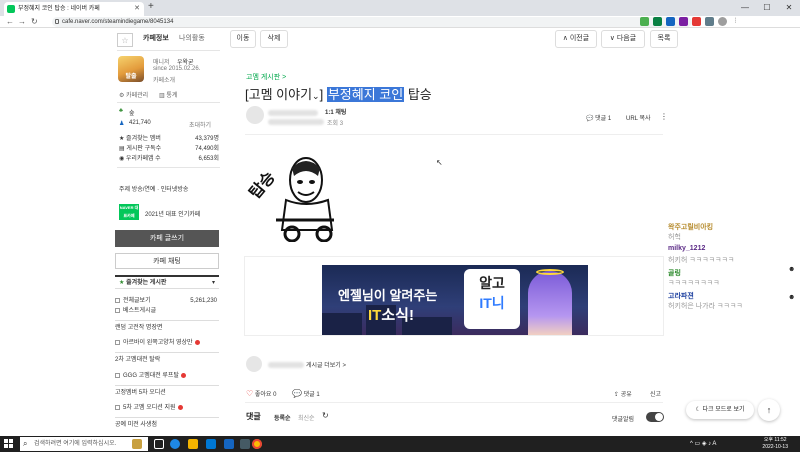  What do you see at coordinates (167, 393) in the screenshot?
I see `menu-item: 고정멤버 5차 오디션` at bounding box center [167, 393].